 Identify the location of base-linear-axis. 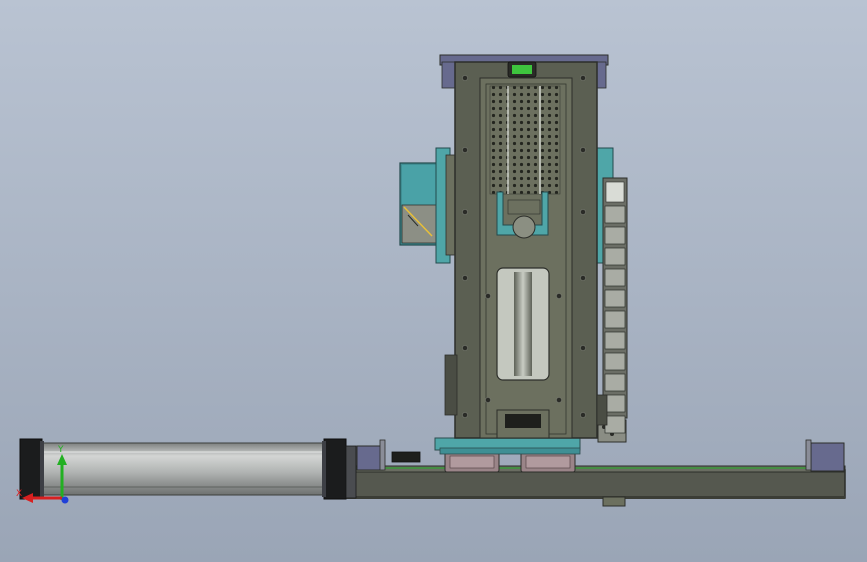
(595, 473).